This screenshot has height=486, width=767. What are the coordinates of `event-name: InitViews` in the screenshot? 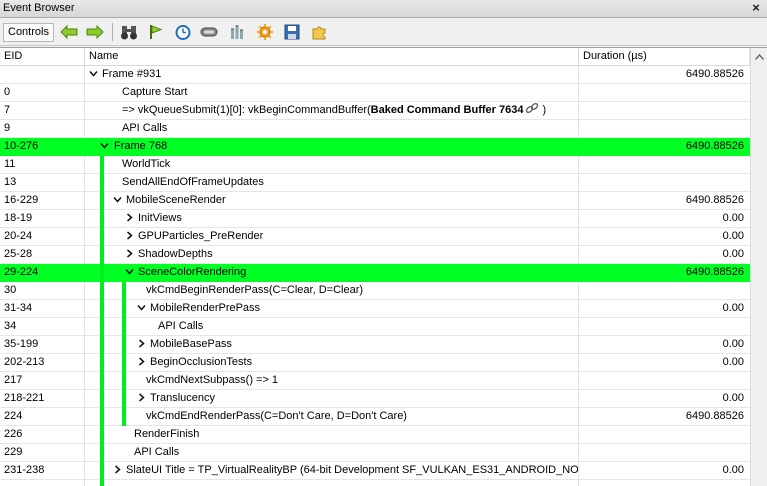 It's located at (160, 218).